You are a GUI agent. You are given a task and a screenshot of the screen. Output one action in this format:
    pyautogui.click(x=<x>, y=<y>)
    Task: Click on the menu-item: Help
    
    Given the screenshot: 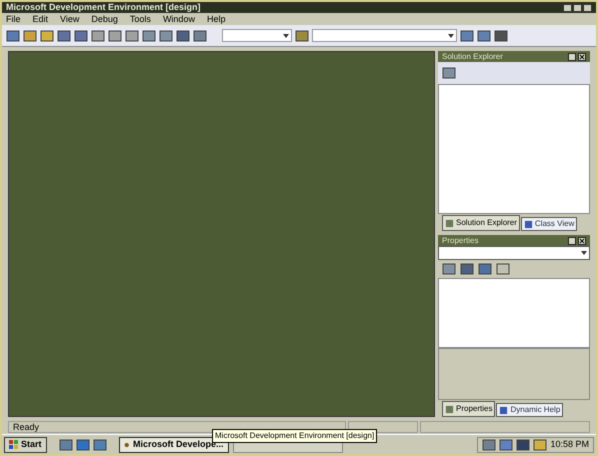 What is the action you would take?
    pyautogui.click(x=216, y=19)
    